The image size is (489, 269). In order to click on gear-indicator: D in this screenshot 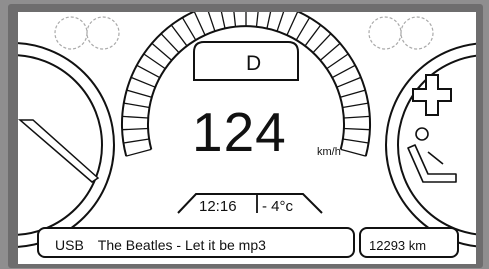, I will do `click(254, 63)`.